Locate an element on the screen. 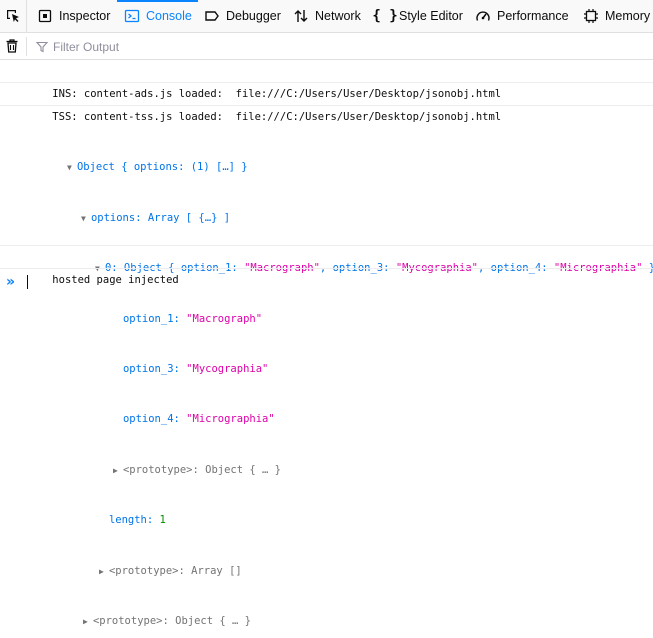 This screenshot has height=638, width=653. tab-memory: Memory is located at coordinates (616, 16).